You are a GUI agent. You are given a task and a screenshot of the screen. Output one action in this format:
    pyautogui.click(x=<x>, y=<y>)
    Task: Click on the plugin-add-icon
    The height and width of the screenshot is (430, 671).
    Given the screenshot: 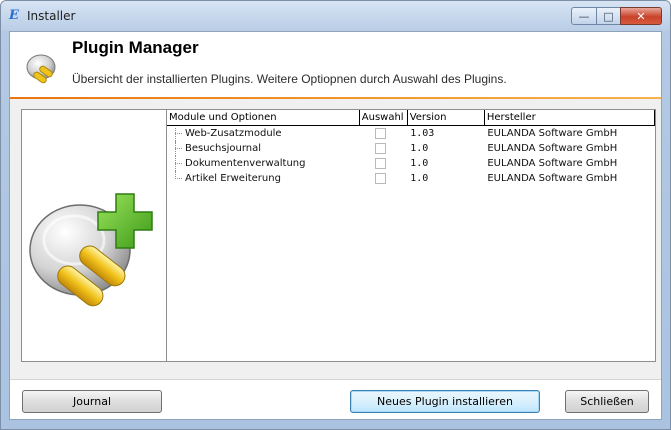 What is the action you would take?
    pyautogui.click(x=91, y=250)
    